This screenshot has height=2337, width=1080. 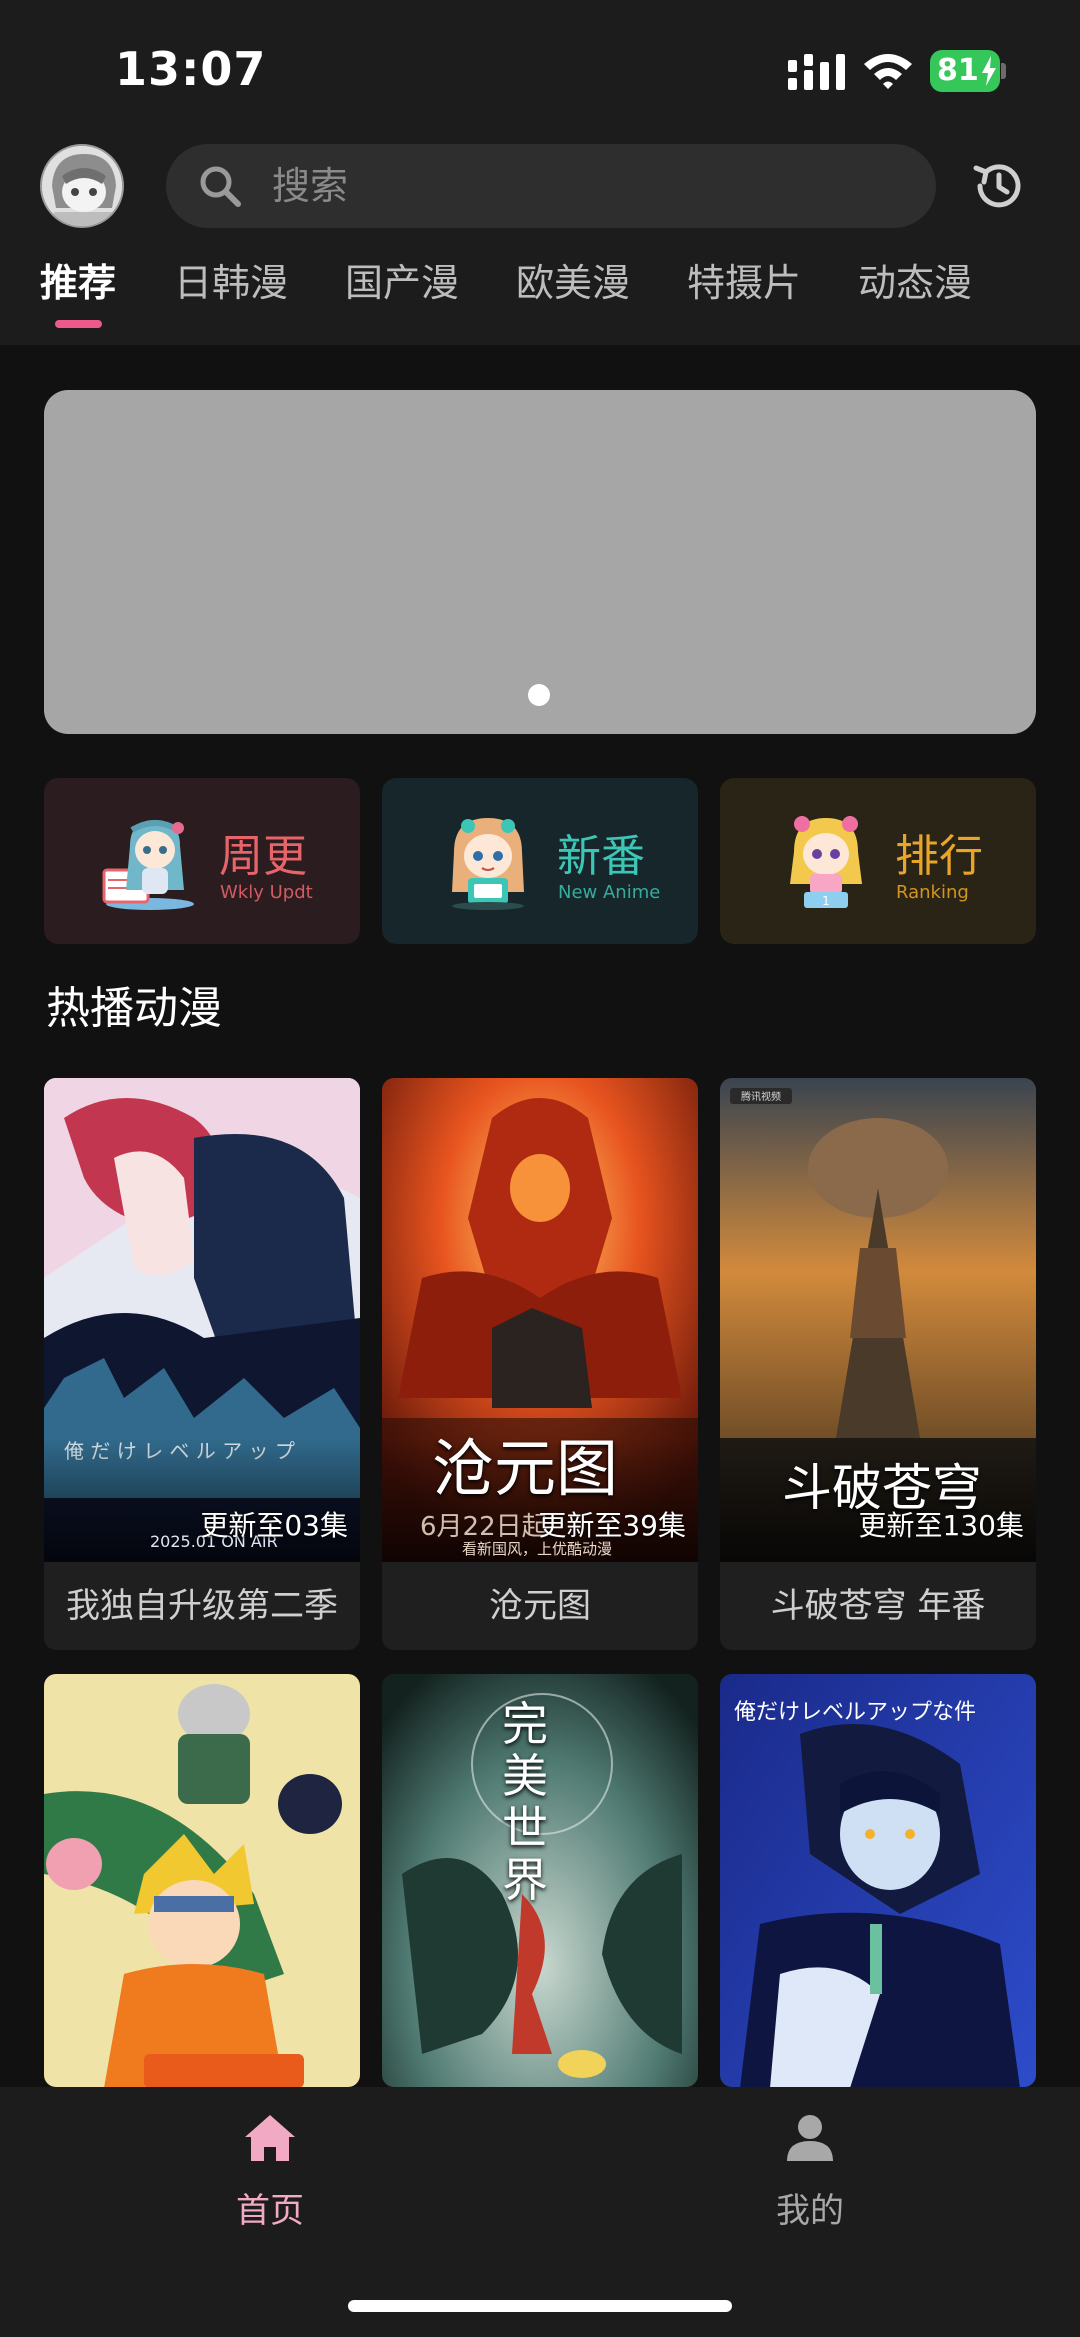 I want to click on nav-home-label: 首页, so click(x=270, y=2211).